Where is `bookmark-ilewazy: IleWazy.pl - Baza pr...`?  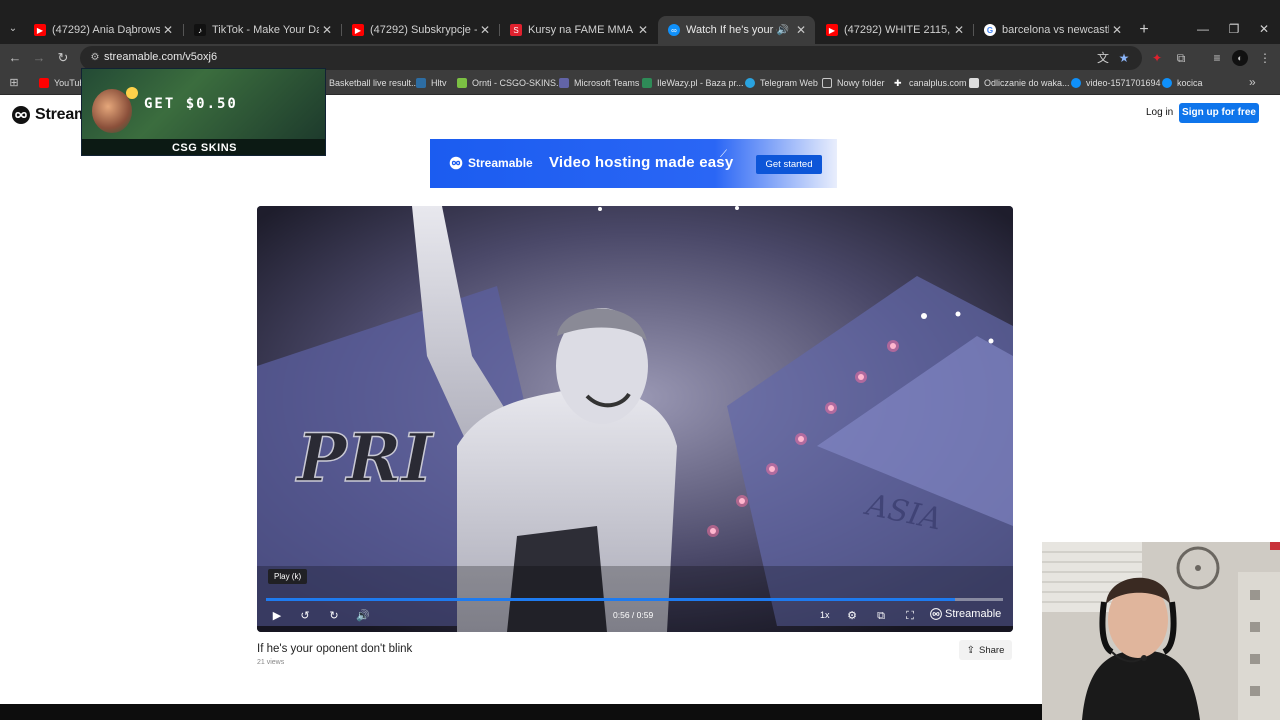
bookmark-ilewazy: IleWazy.pl - Baza pr... is located at coordinates (693, 83).